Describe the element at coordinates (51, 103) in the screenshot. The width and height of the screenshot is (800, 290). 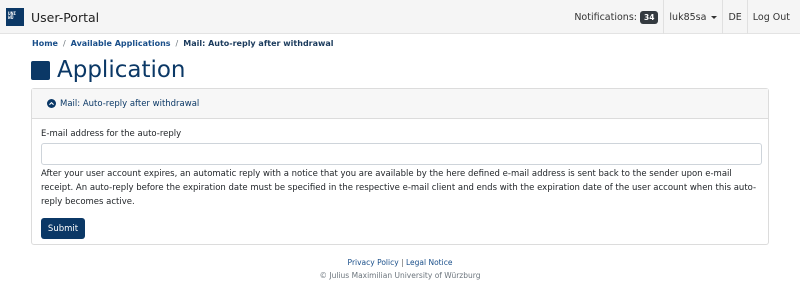
I see `chevron-up-circle-icon` at that location.